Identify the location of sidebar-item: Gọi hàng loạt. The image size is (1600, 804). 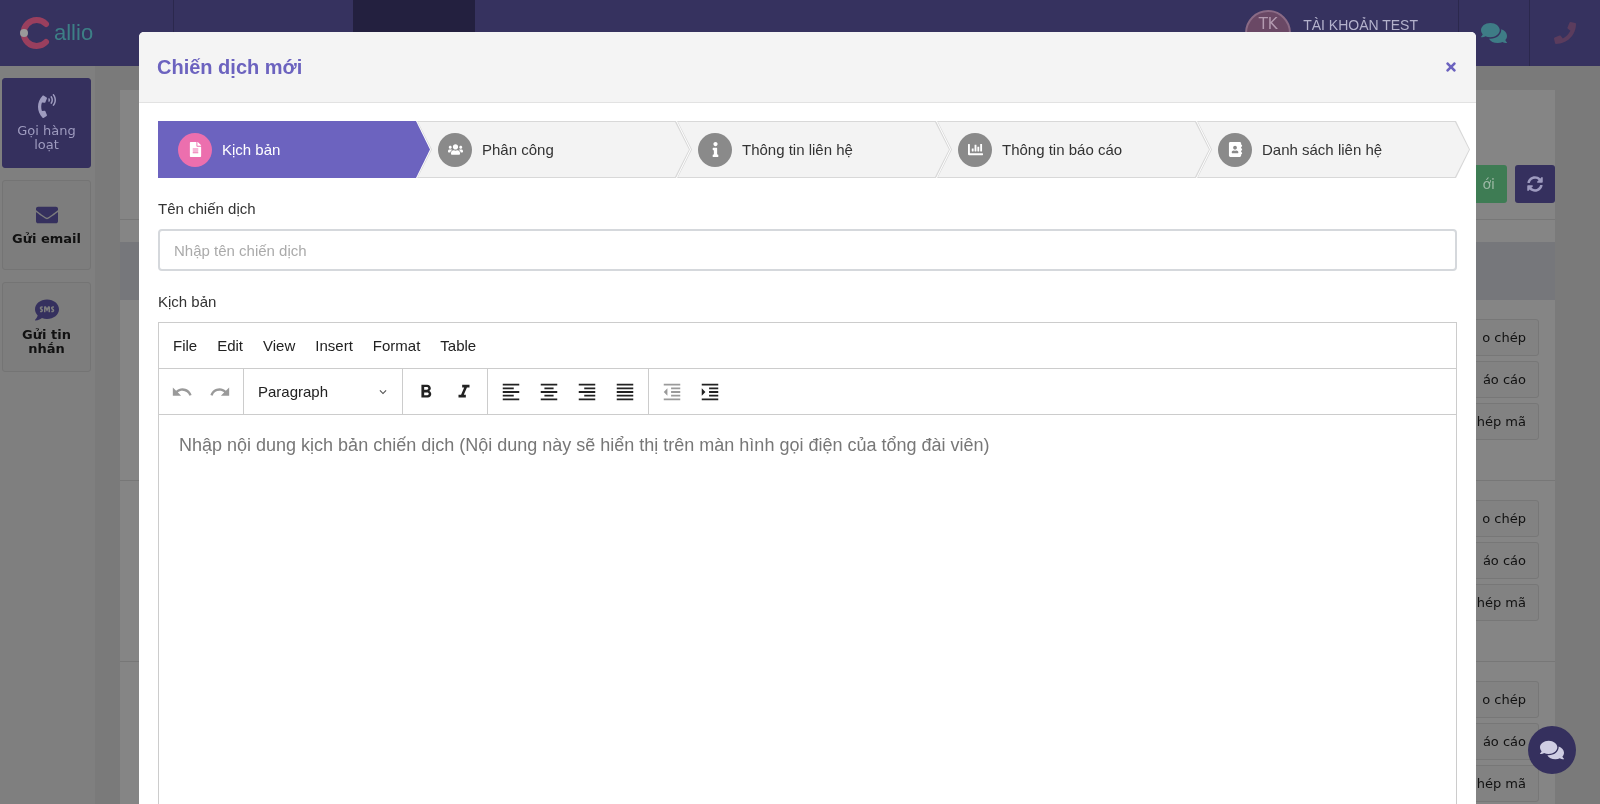
(46, 123).